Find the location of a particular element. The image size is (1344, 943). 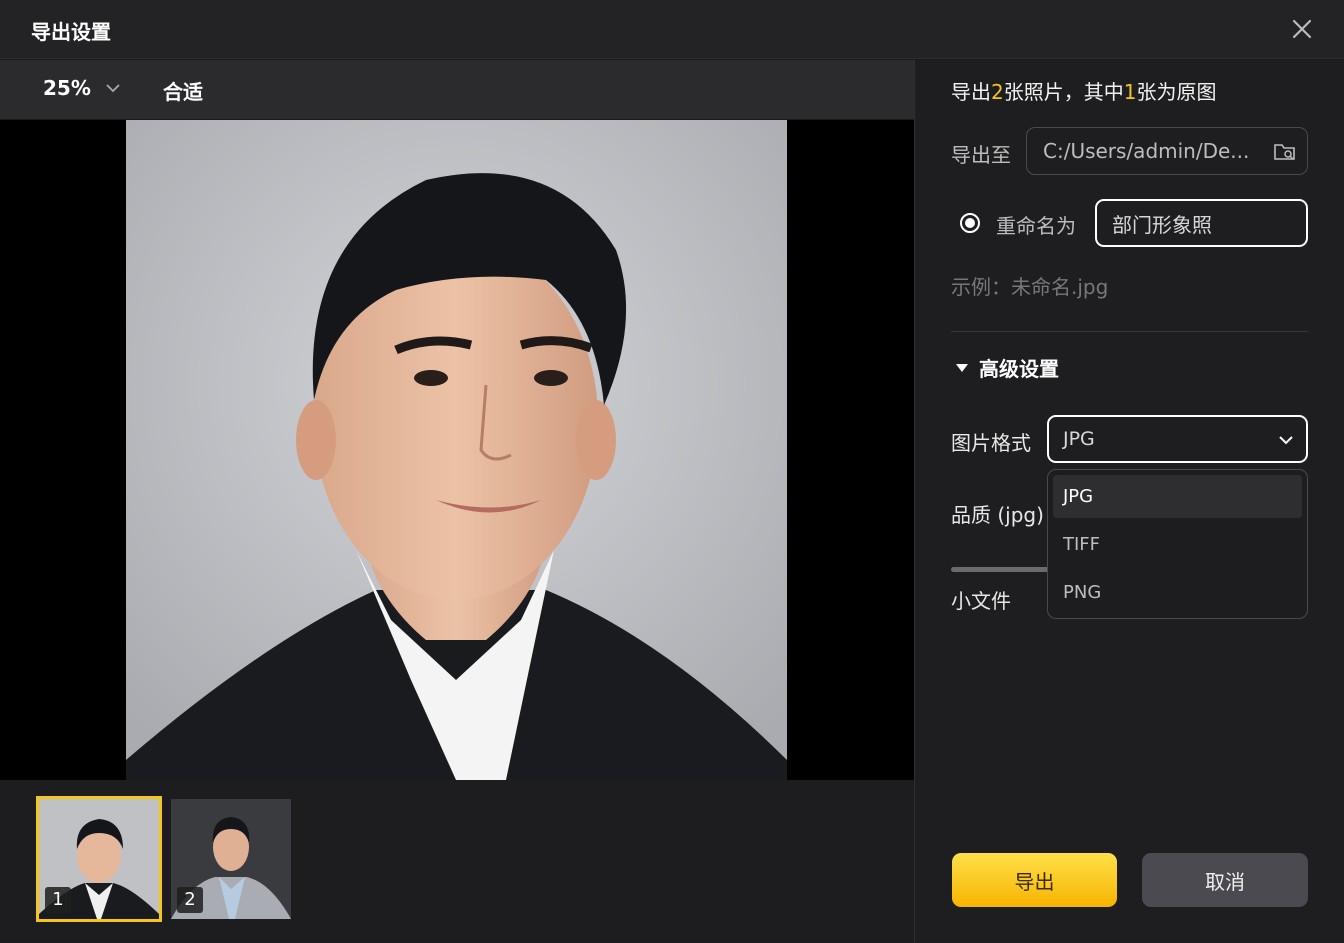

filename-example: 示例：未命名.jpg is located at coordinates (1030, 287).